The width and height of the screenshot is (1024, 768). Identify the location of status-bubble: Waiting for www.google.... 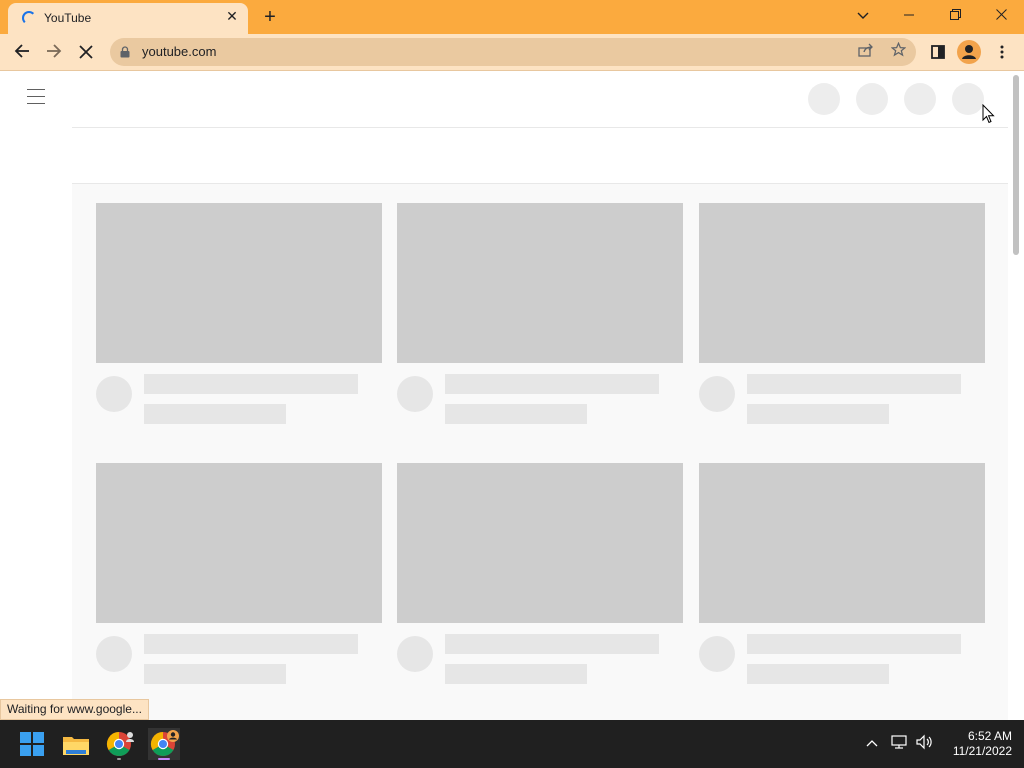
(74, 709).